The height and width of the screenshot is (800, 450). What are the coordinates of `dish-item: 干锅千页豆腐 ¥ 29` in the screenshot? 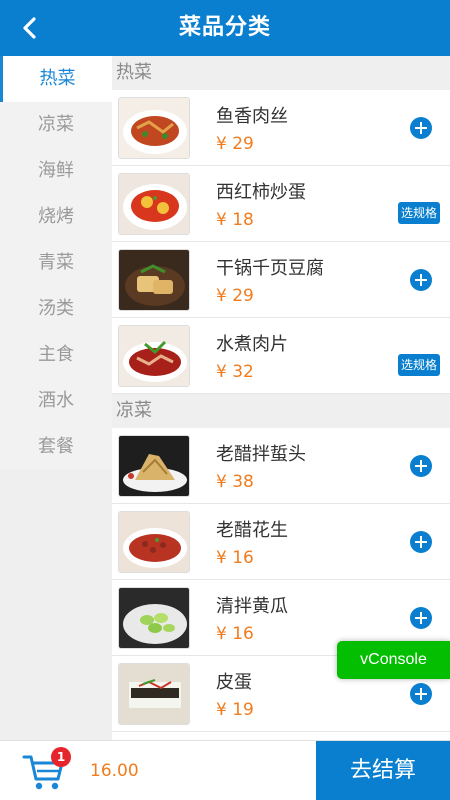 It's located at (281, 280).